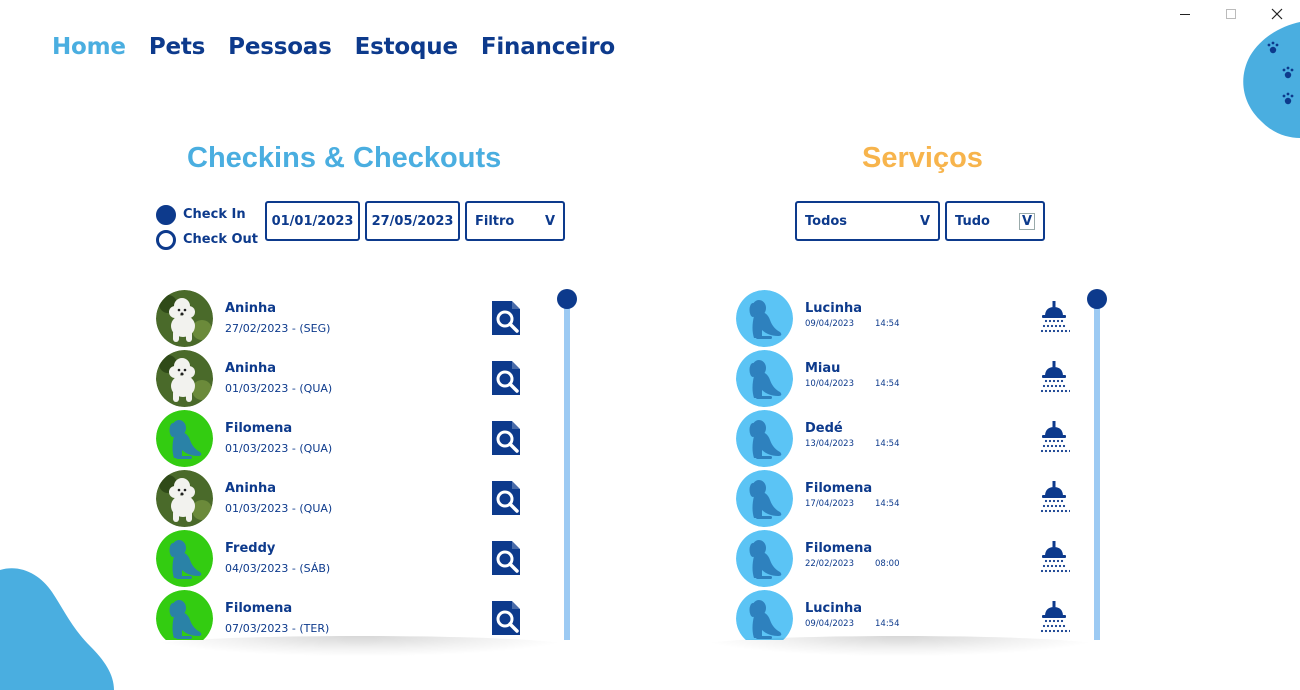 The width and height of the screenshot is (1300, 690). Describe the element at coordinates (1097, 299) in the screenshot. I see `servicos-scroll-thumb` at that location.